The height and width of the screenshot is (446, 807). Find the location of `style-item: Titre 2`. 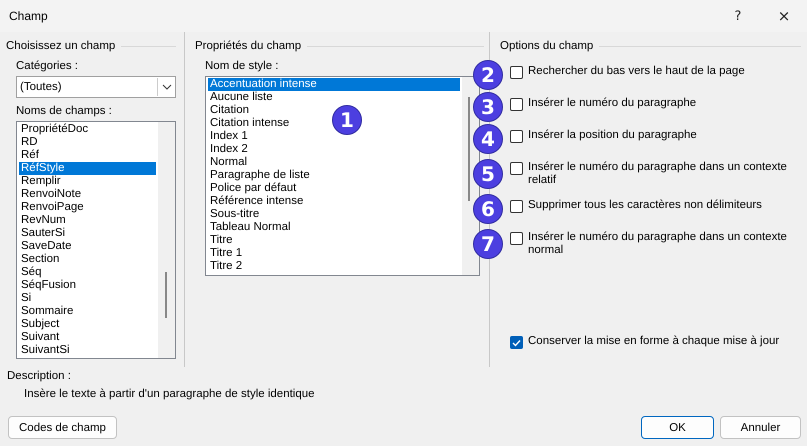

style-item: Titre 2 is located at coordinates (225, 266).